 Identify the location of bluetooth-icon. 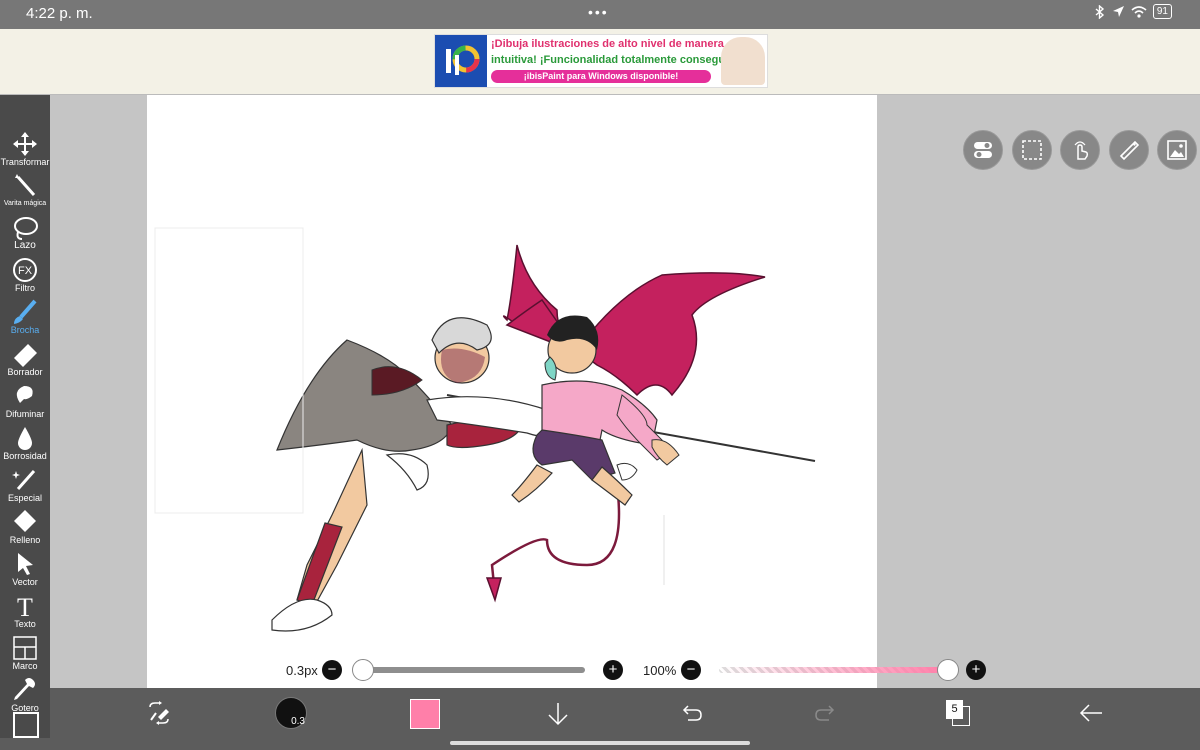
(1099, 11).